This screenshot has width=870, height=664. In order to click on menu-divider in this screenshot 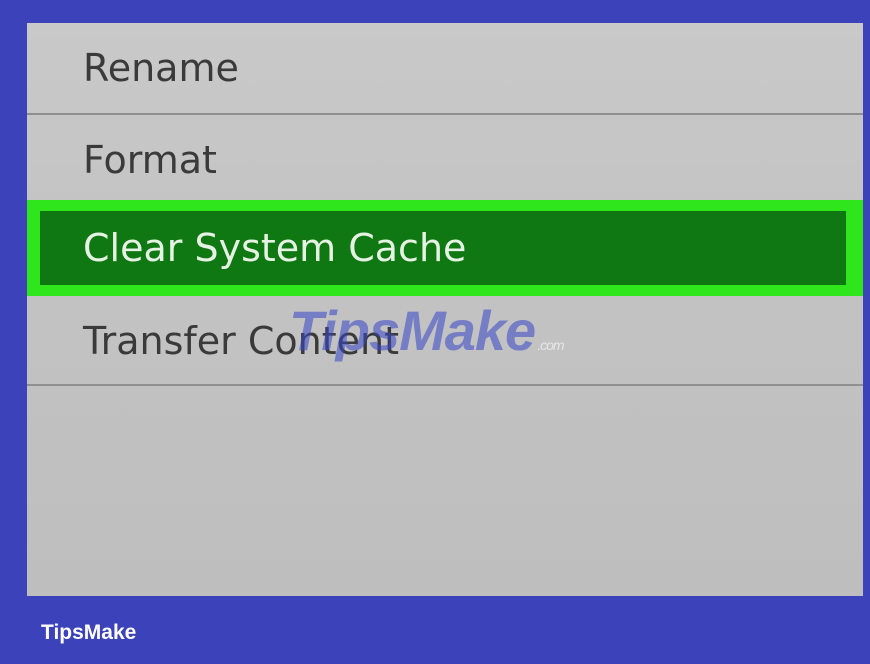, I will do `click(445, 385)`.